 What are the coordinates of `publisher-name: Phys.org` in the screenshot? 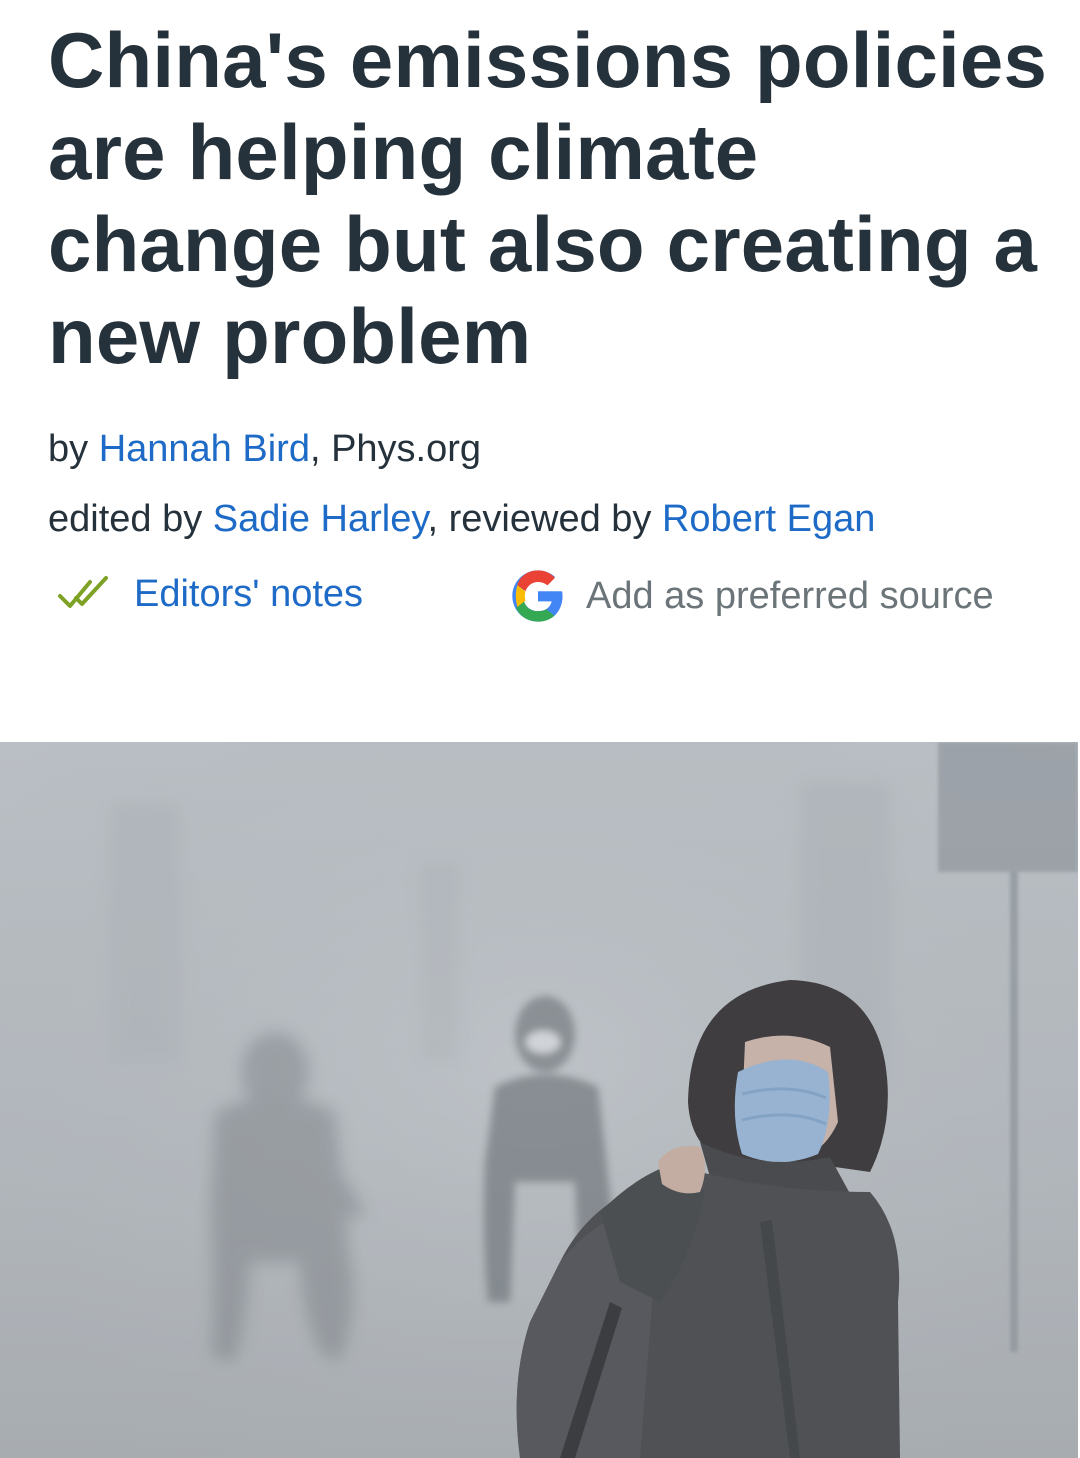 It's located at (406, 449).